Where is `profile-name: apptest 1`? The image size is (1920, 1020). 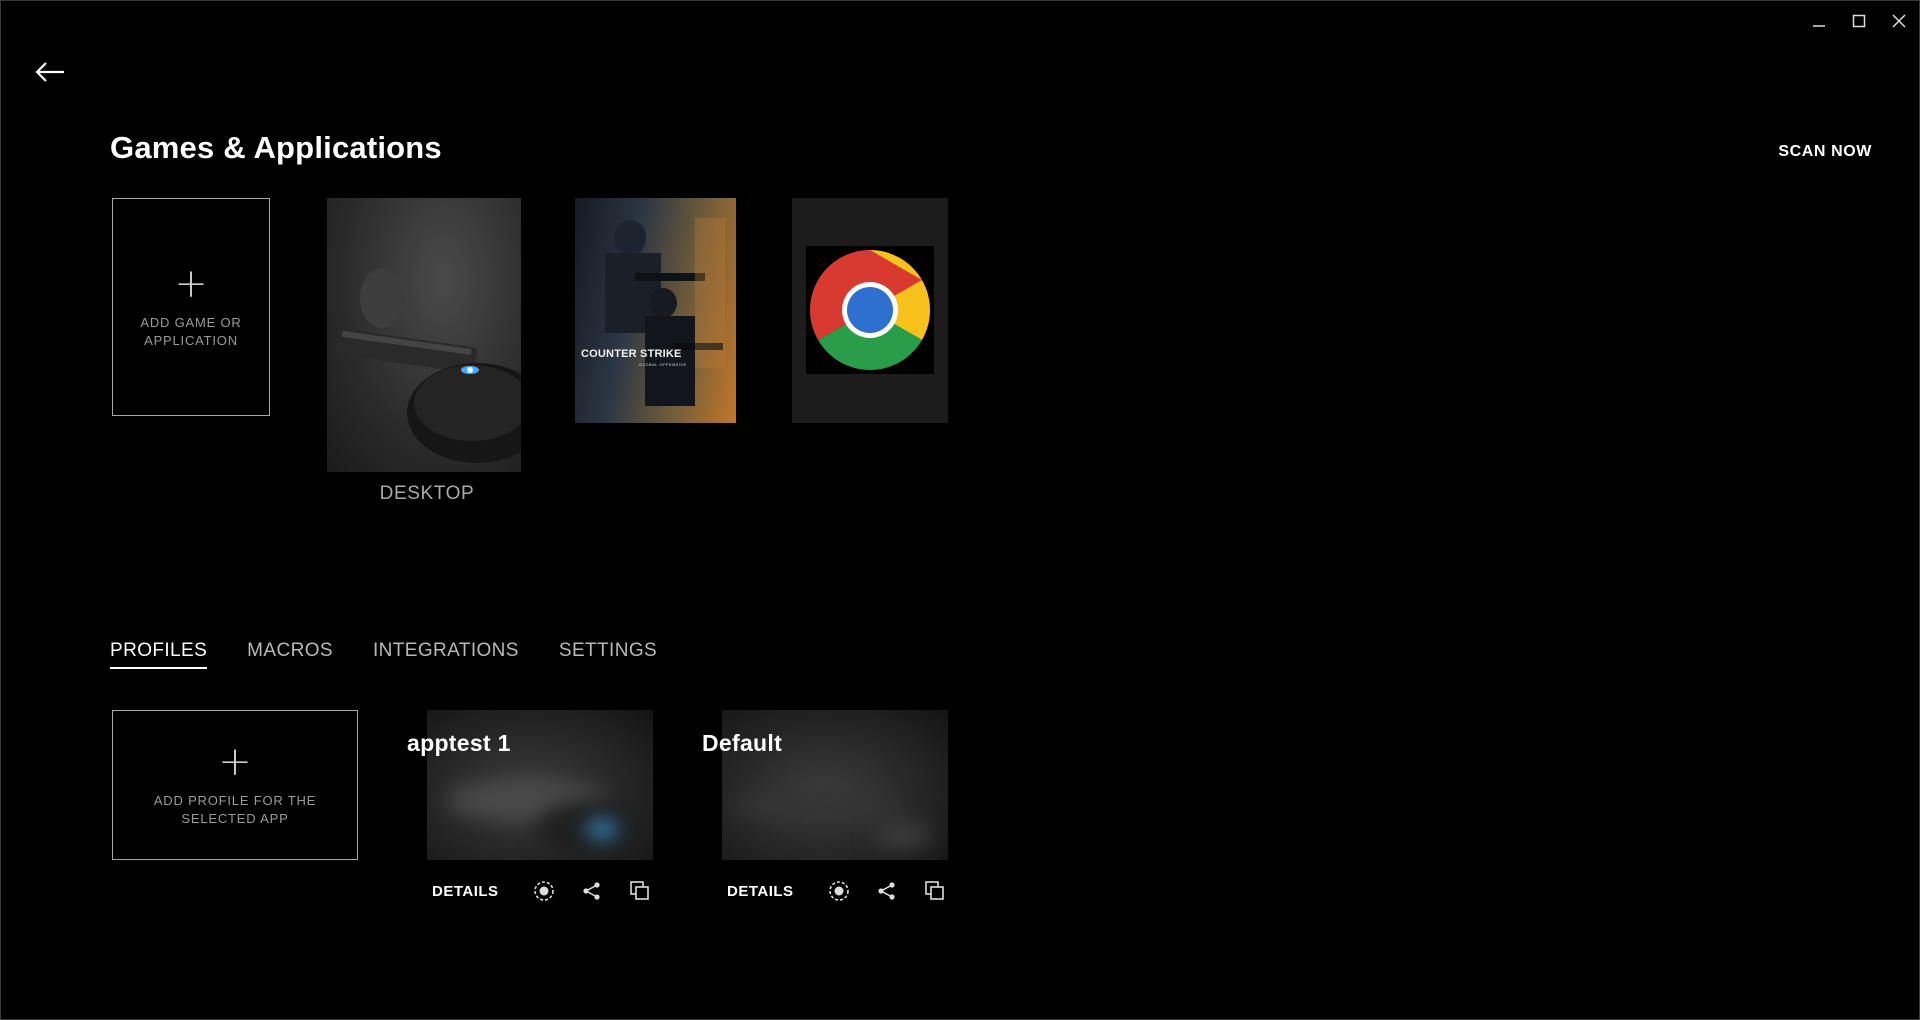 profile-name: apptest 1 is located at coordinates (459, 743).